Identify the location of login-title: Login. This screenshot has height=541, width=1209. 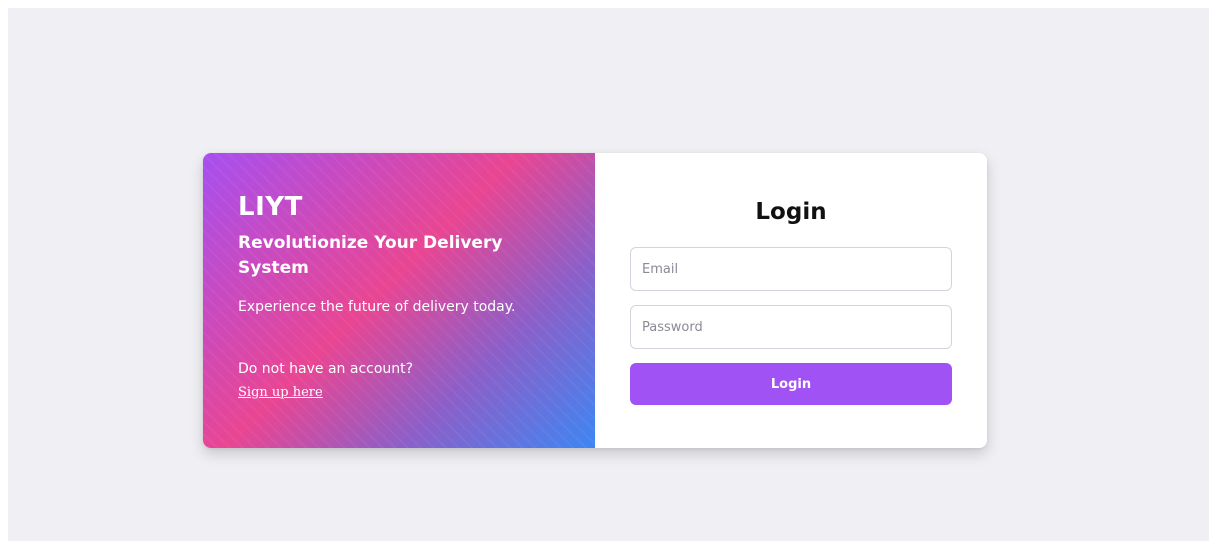
(791, 212).